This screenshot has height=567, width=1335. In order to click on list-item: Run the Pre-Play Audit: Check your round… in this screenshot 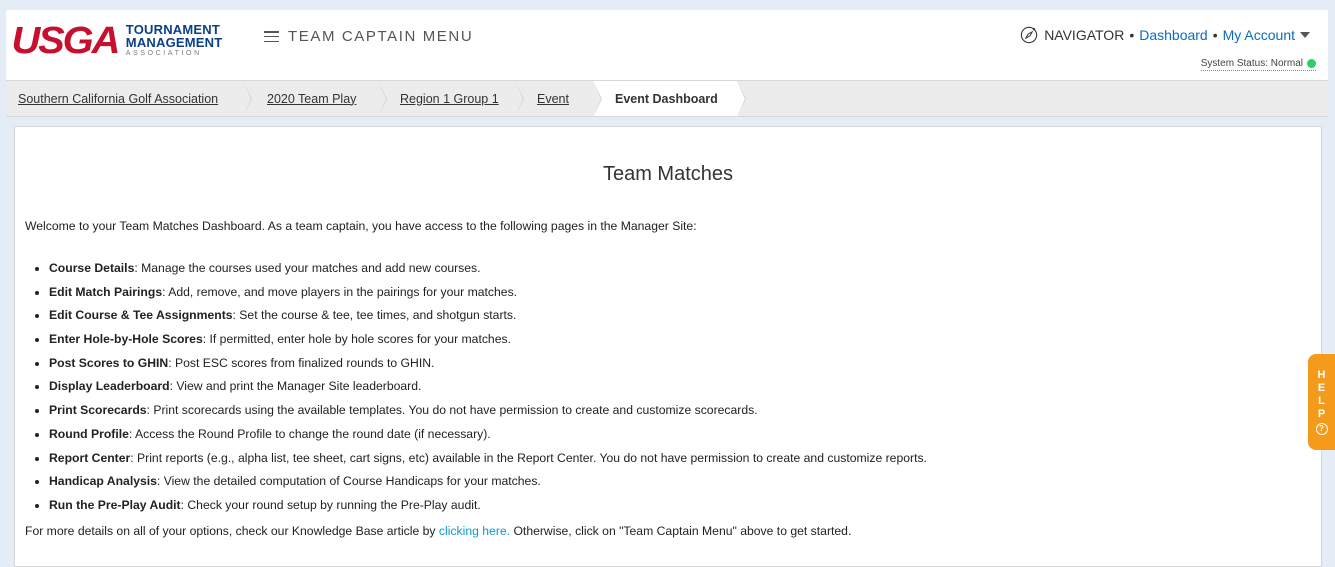, I will do `click(481, 510)`.